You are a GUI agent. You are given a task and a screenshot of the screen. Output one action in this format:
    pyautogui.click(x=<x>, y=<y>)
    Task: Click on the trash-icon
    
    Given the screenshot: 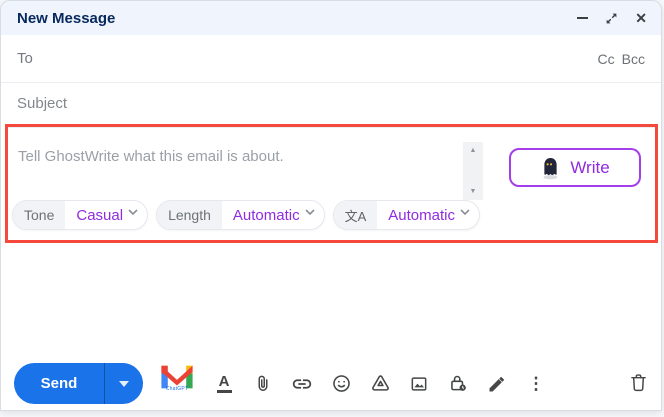 What is the action you would take?
    pyautogui.click(x=638, y=383)
    